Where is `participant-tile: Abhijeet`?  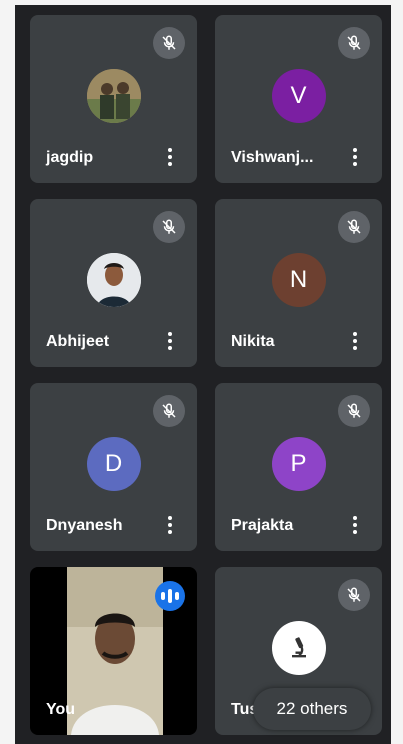
participant-tile: Abhijeet is located at coordinates (113, 283).